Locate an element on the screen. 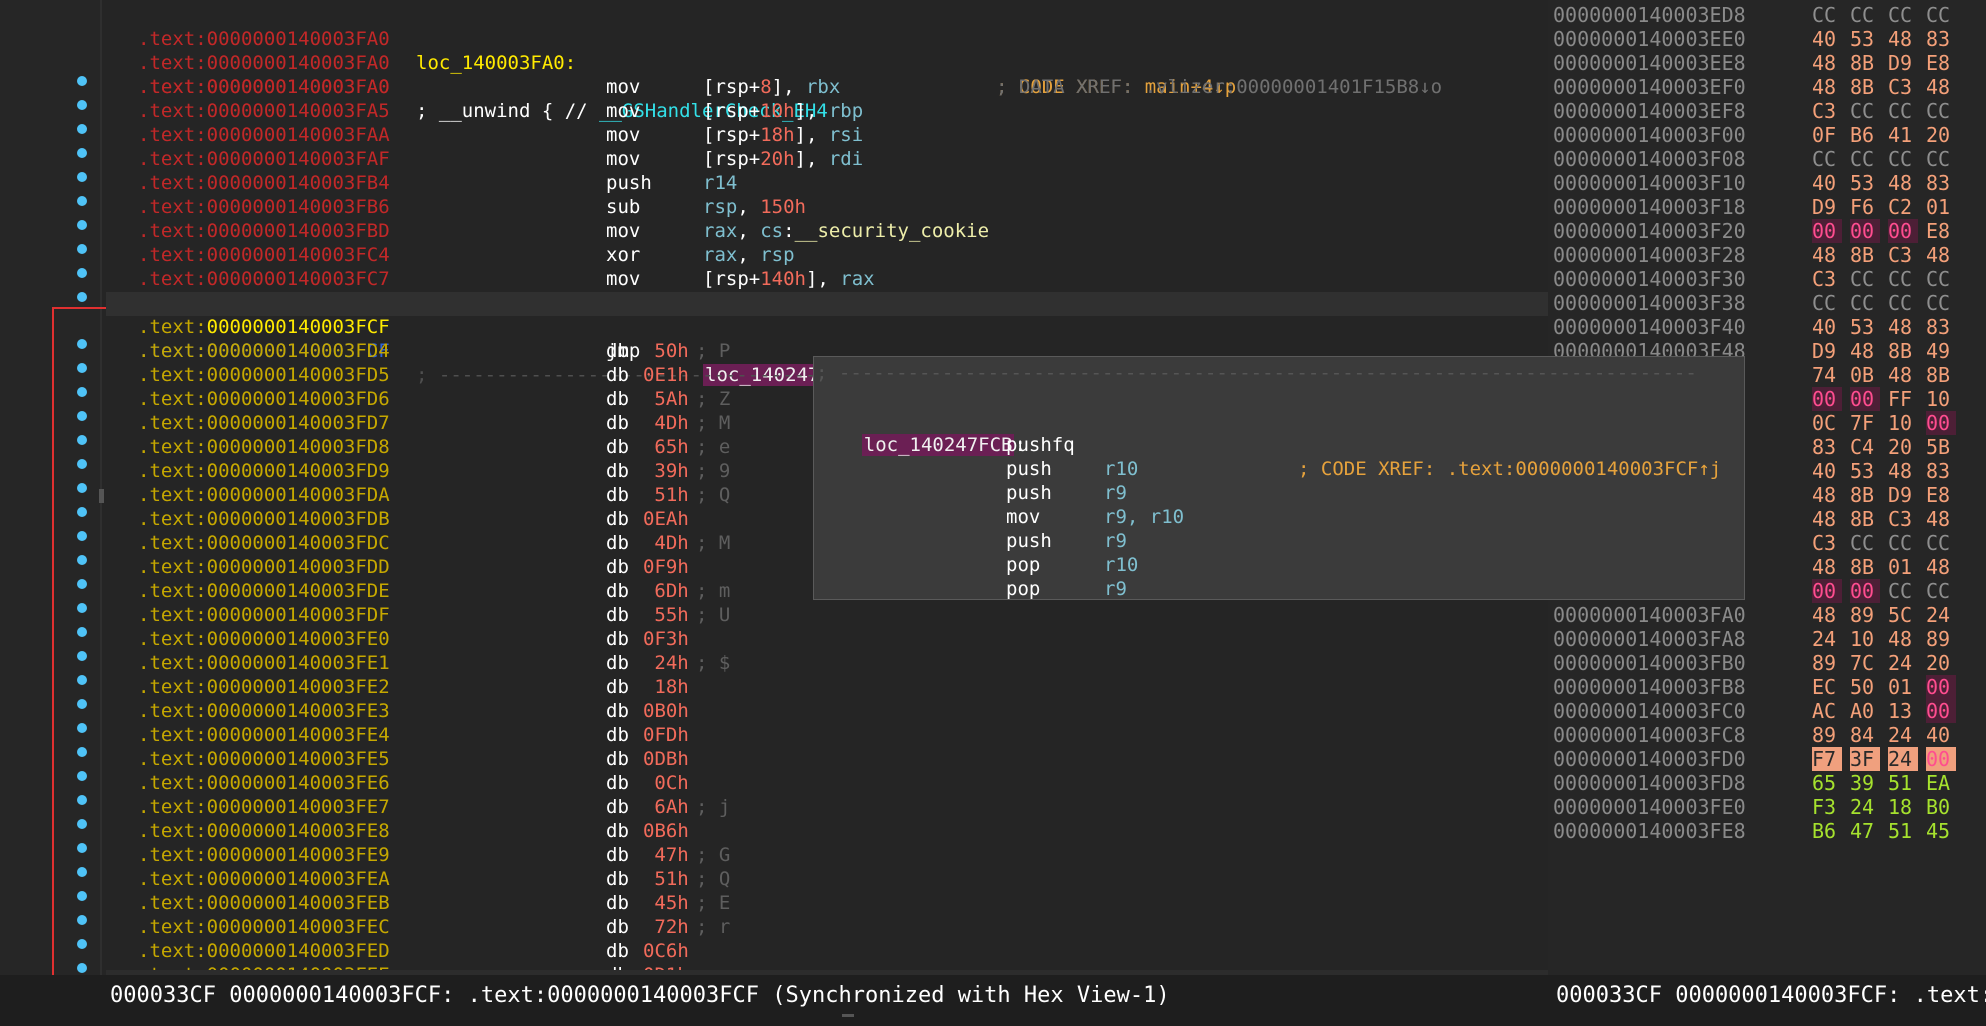 Image resolution: width=1986 pixels, height=1026 pixels. operands: [rsp+10h], rbp is located at coordinates (783, 111).